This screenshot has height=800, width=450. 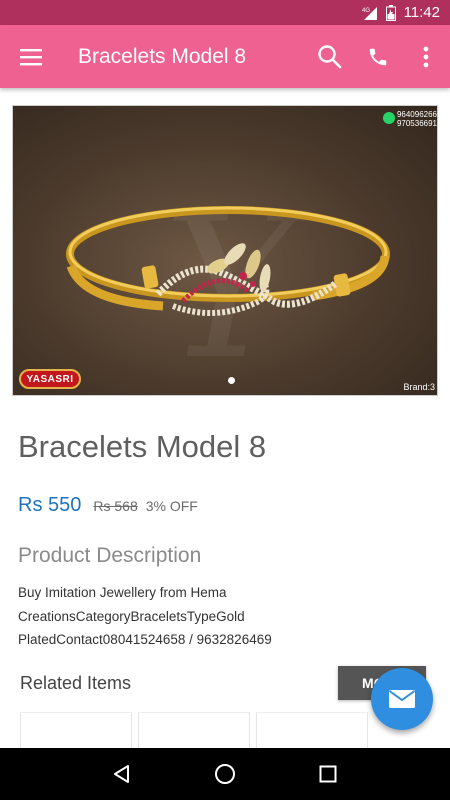 I want to click on brand-label: Brand:3, so click(x=419, y=387).